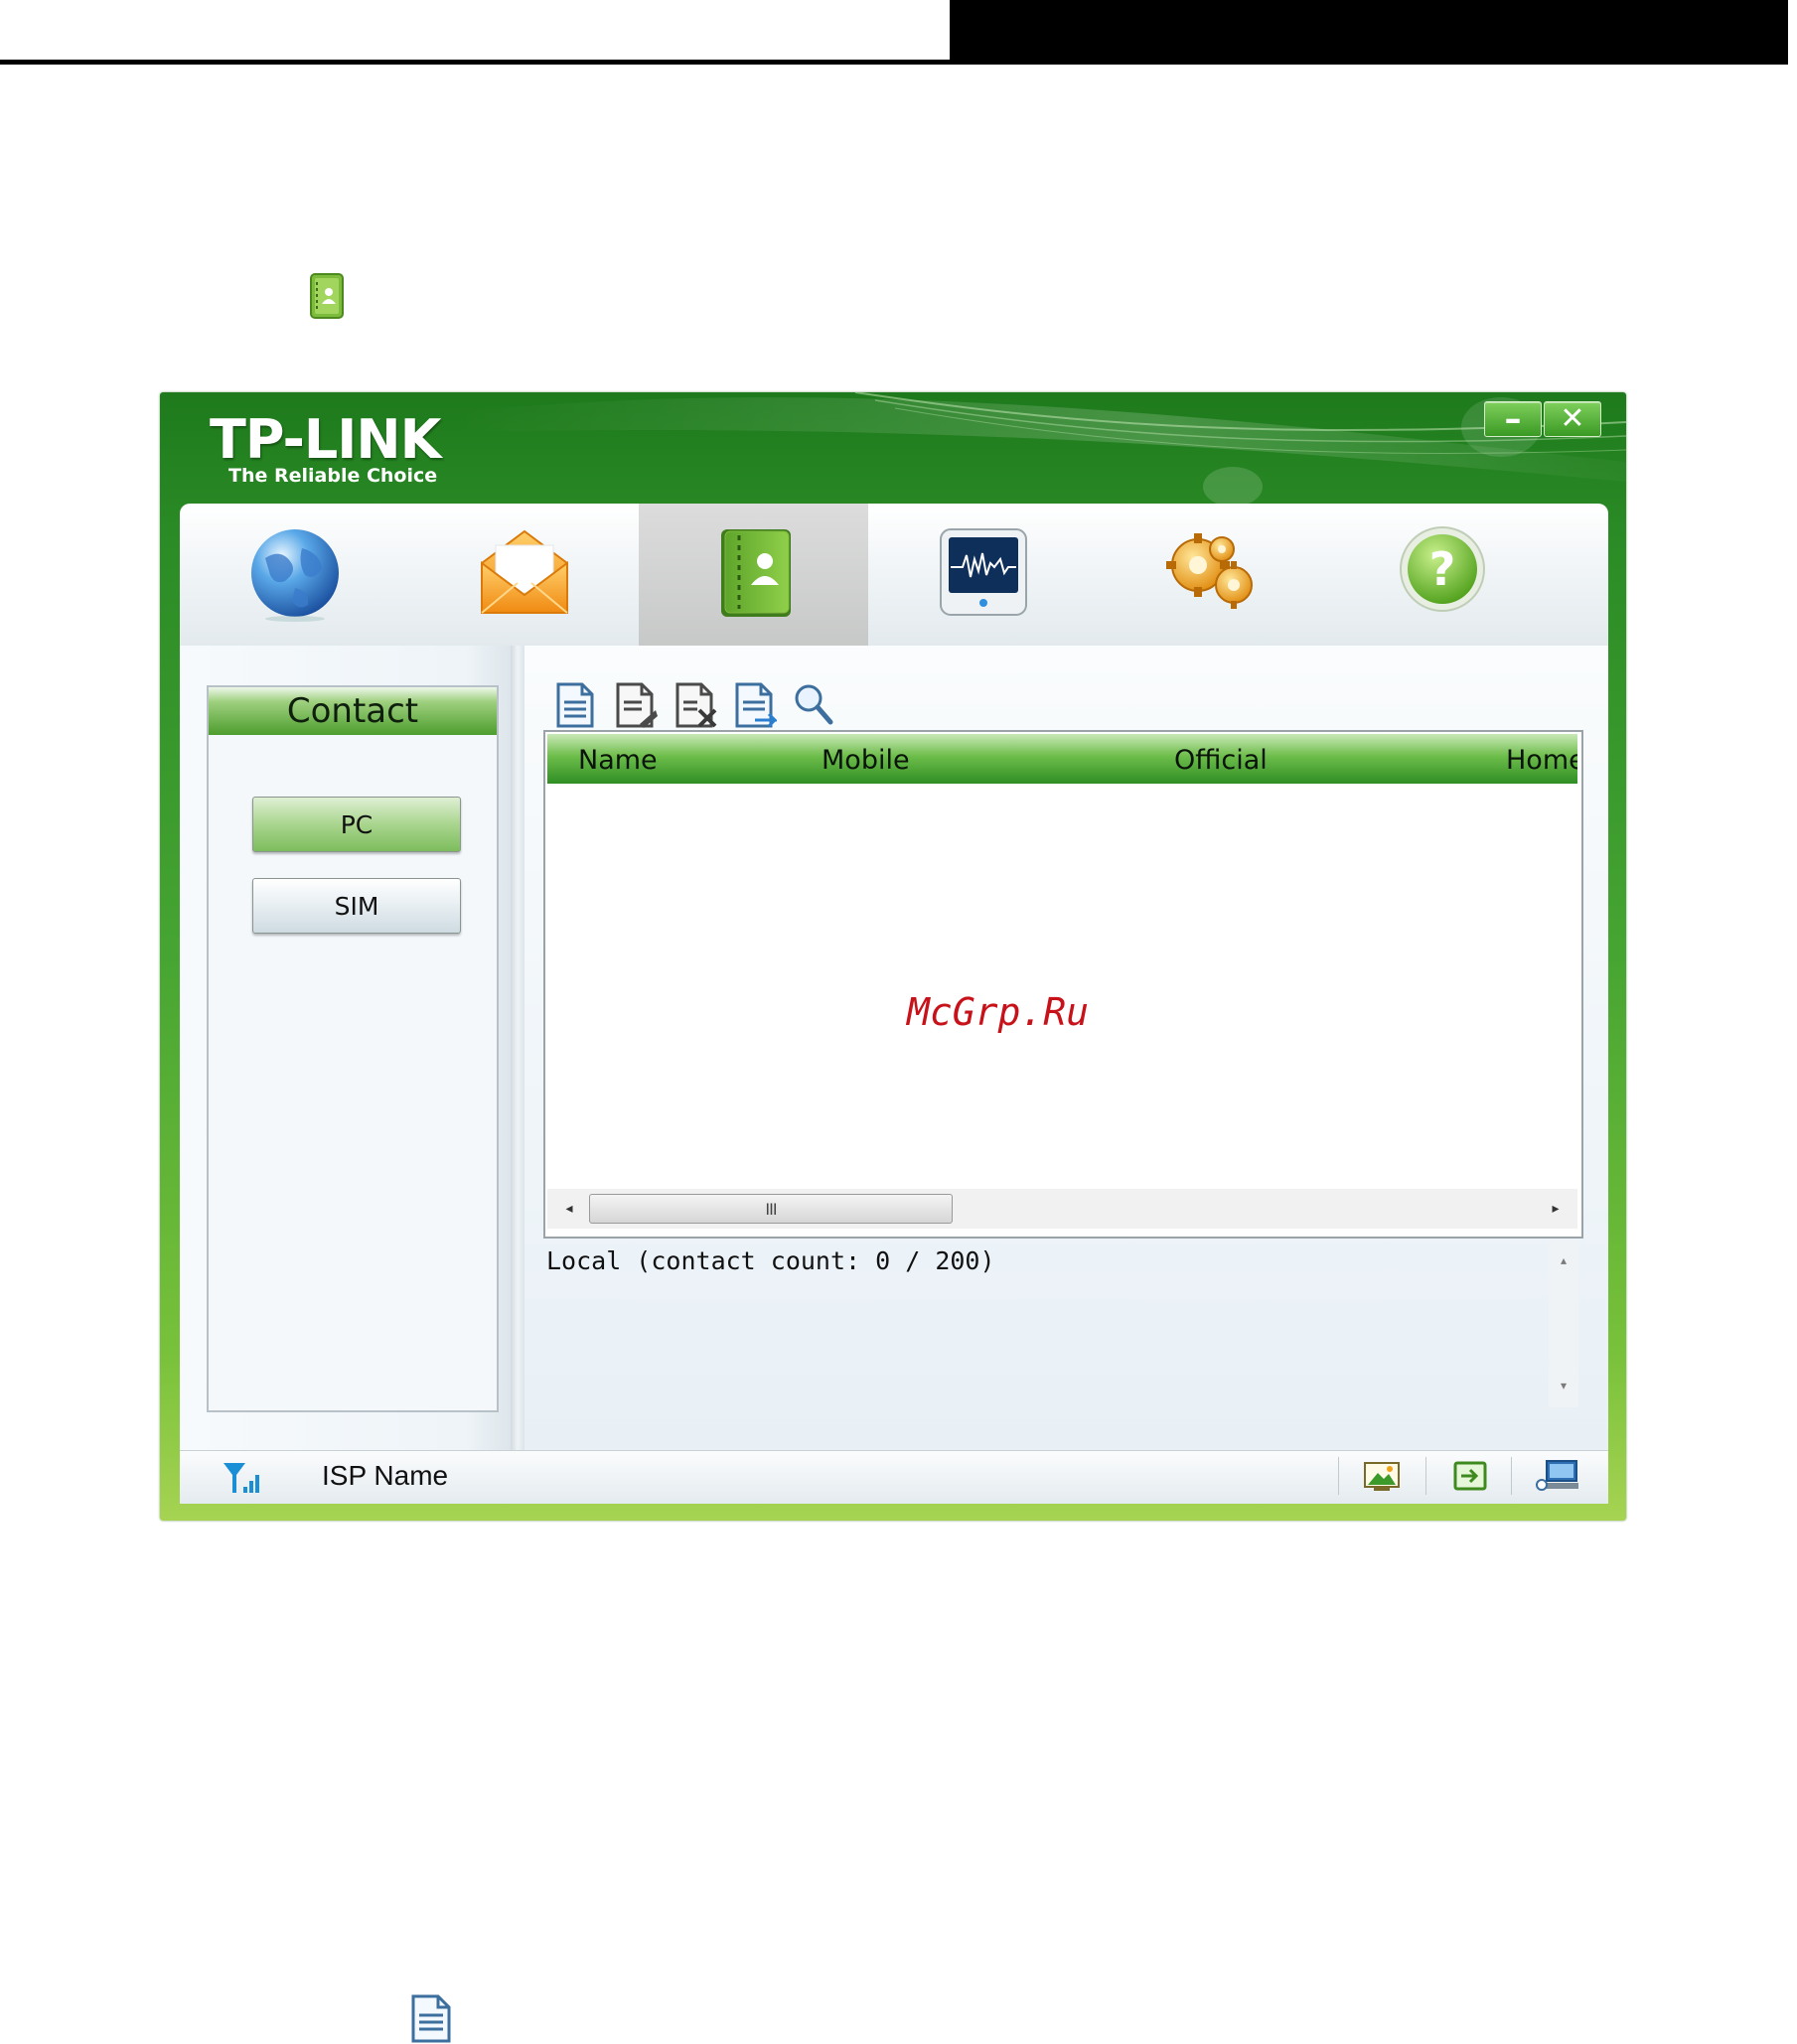 The height and width of the screenshot is (2044, 1797). I want to click on title-bar: TP-LINK The Reliable Choice – ✕, so click(893, 448).